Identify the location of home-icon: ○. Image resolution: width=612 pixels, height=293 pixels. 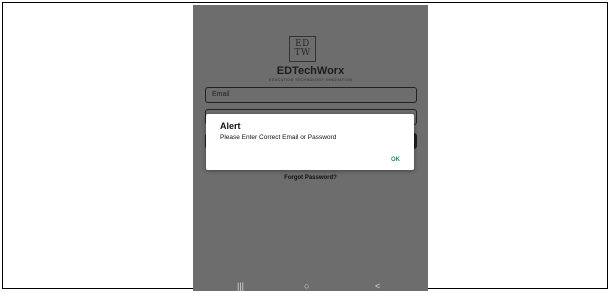
(306, 286).